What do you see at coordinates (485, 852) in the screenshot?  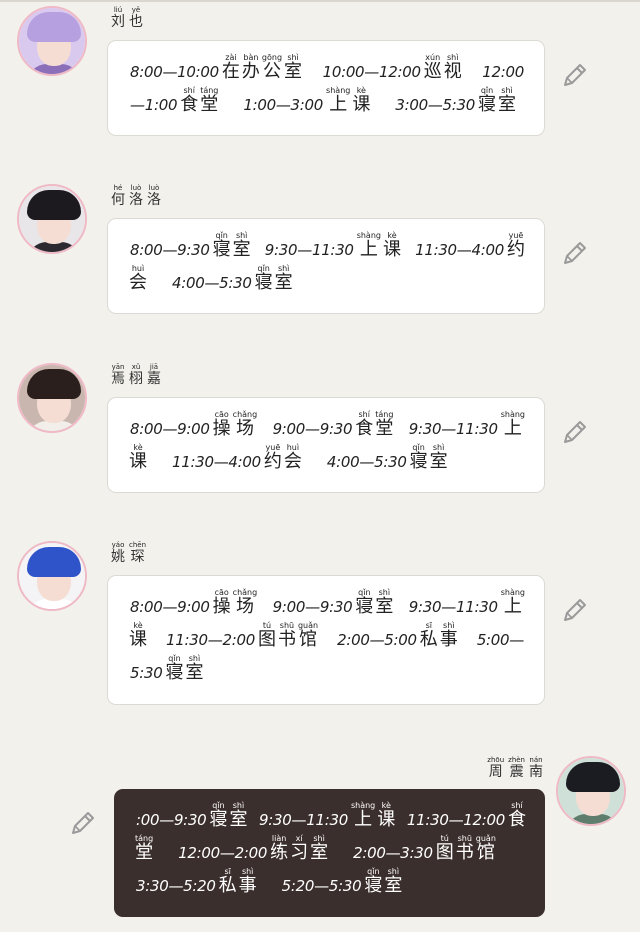 I see `hanzi-character: 馆` at bounding box center [485, 852].